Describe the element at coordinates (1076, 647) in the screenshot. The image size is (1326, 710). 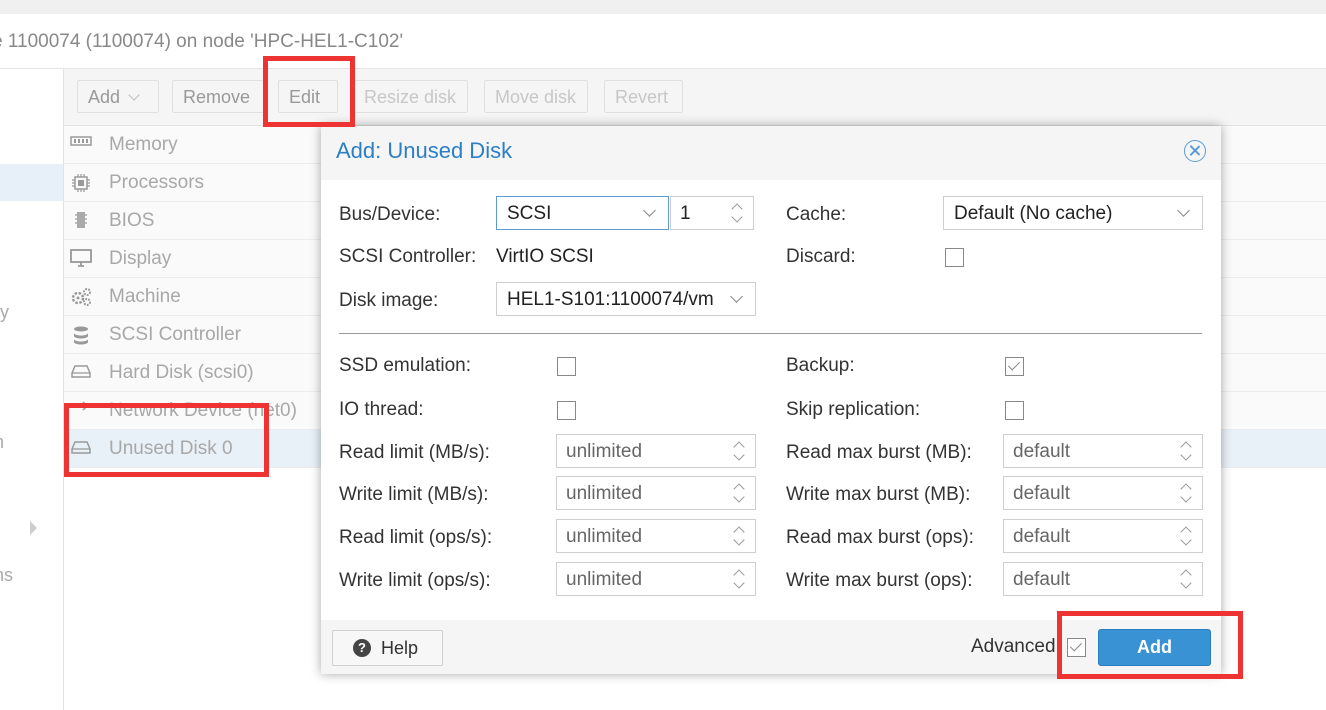
I see `advanced-checkbox` at that location.